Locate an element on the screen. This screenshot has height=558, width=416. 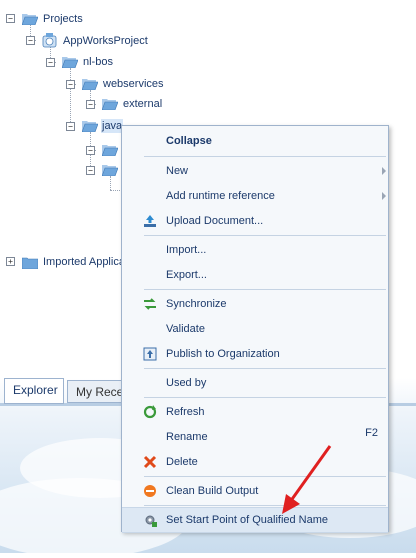
expand-toggle-imported: + is located at coordinates (10, 261).